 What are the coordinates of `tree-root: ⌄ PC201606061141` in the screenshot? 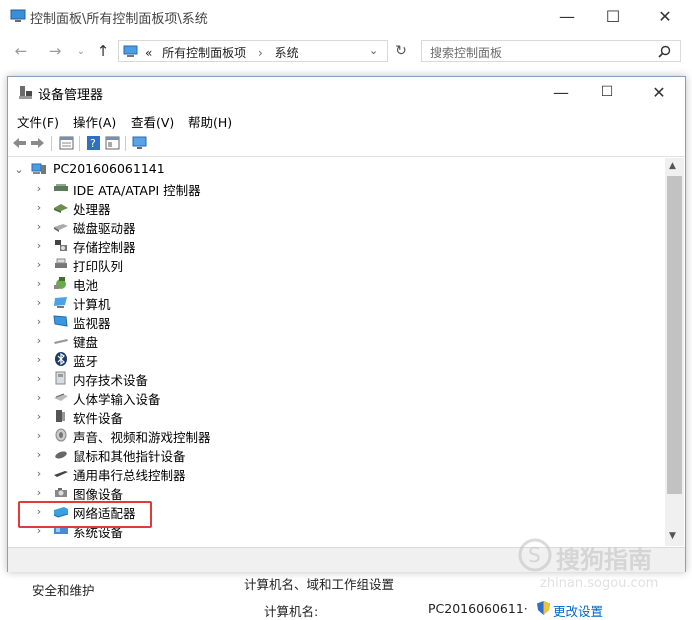 It's located at (329, 169).